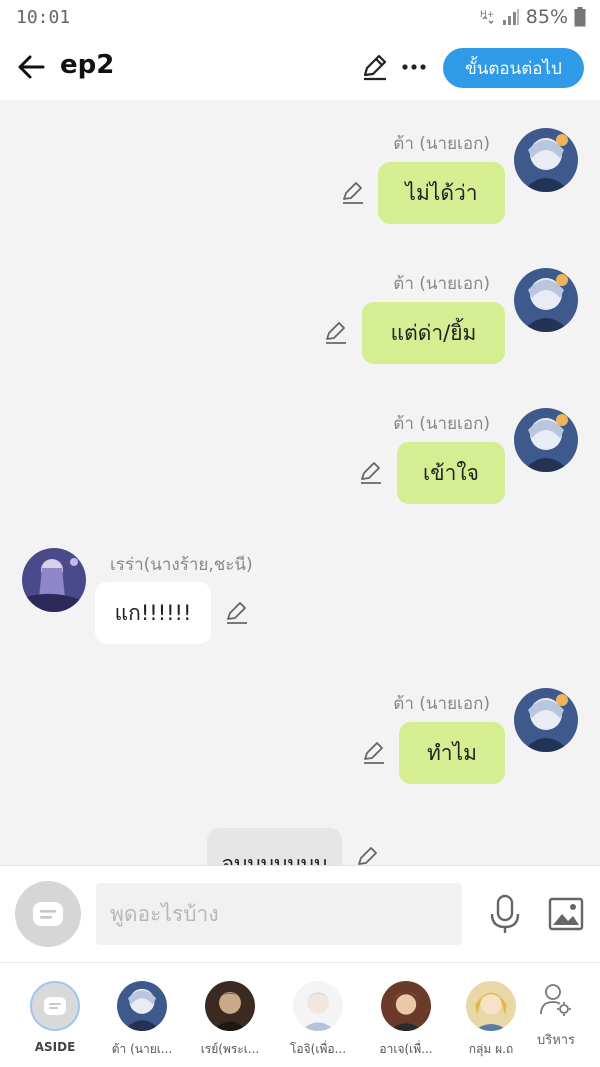  Describe the element at coordinates (555, 1000) in the screenshot. I see `user-settings-icon` at that location.